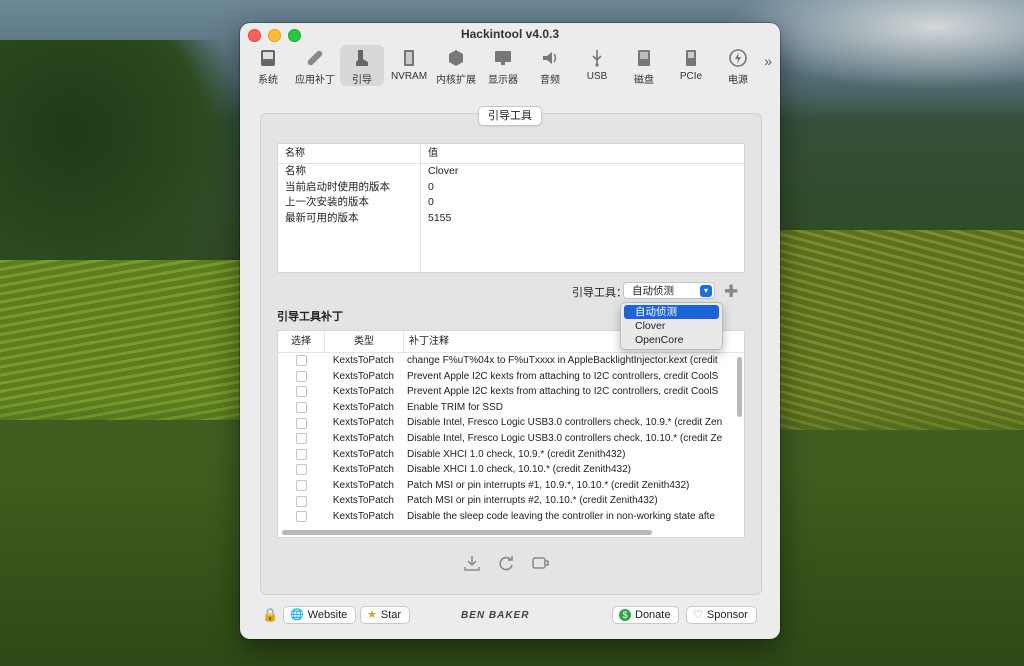 The width and height of the screenshot is (1024, 666). Describe the element at coordinates (409, 58) in the screenshot. I see `nvram-icon` at that location.